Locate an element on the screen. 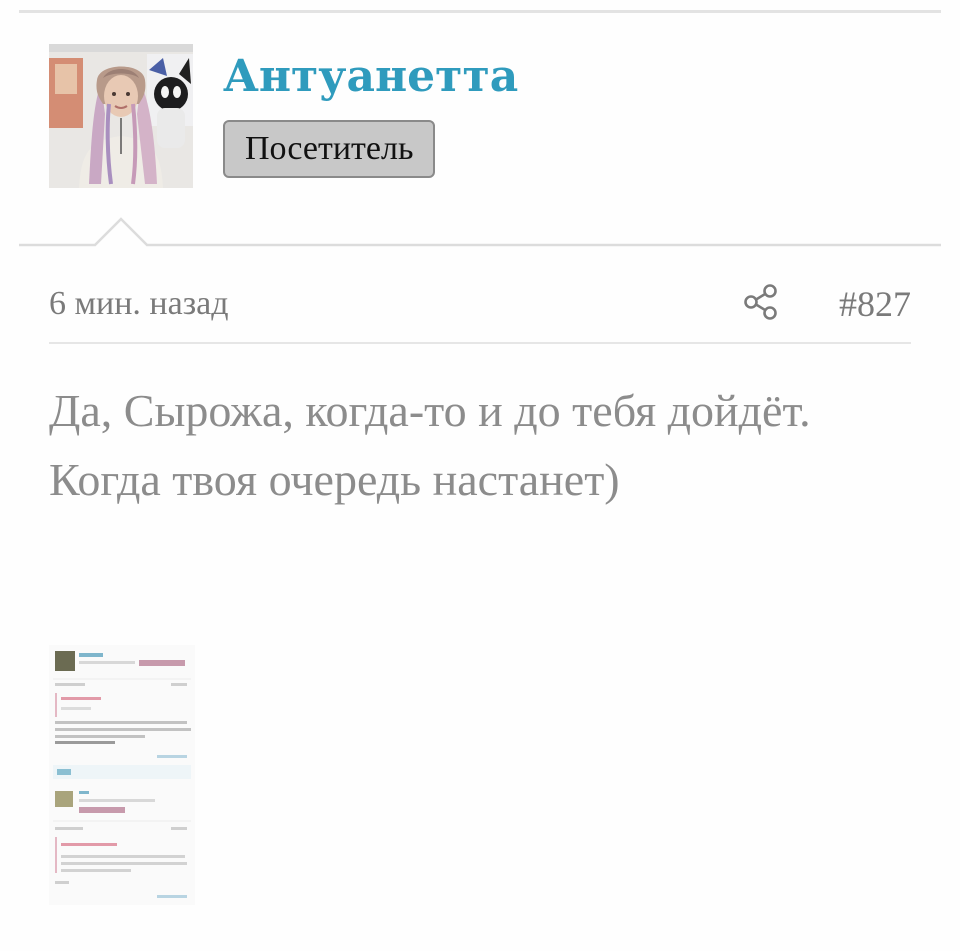  pointer-notch-icon is located at coordinates (480, 232).